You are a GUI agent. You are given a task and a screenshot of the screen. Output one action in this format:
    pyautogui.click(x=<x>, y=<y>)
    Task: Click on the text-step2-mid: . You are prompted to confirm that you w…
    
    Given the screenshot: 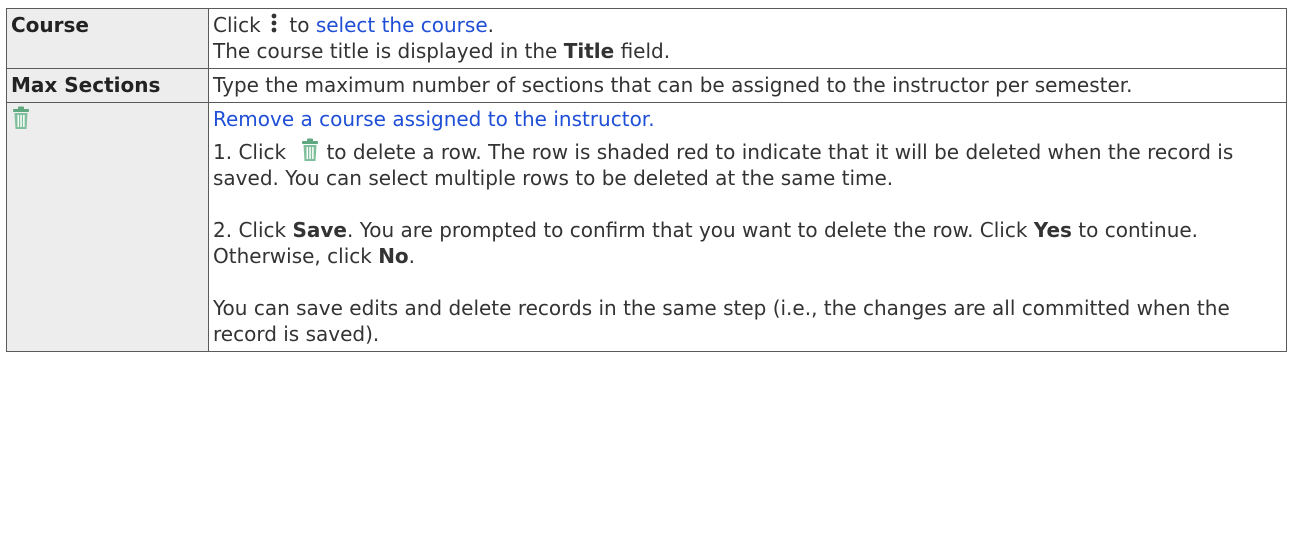 What is the action you would take?
    pyautogui.click(x=687, y=230)
    